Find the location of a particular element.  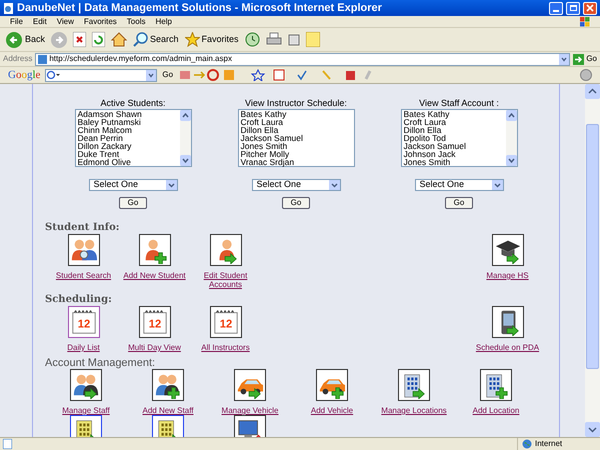

link: All Instructors is located at coordinates (226, 347).